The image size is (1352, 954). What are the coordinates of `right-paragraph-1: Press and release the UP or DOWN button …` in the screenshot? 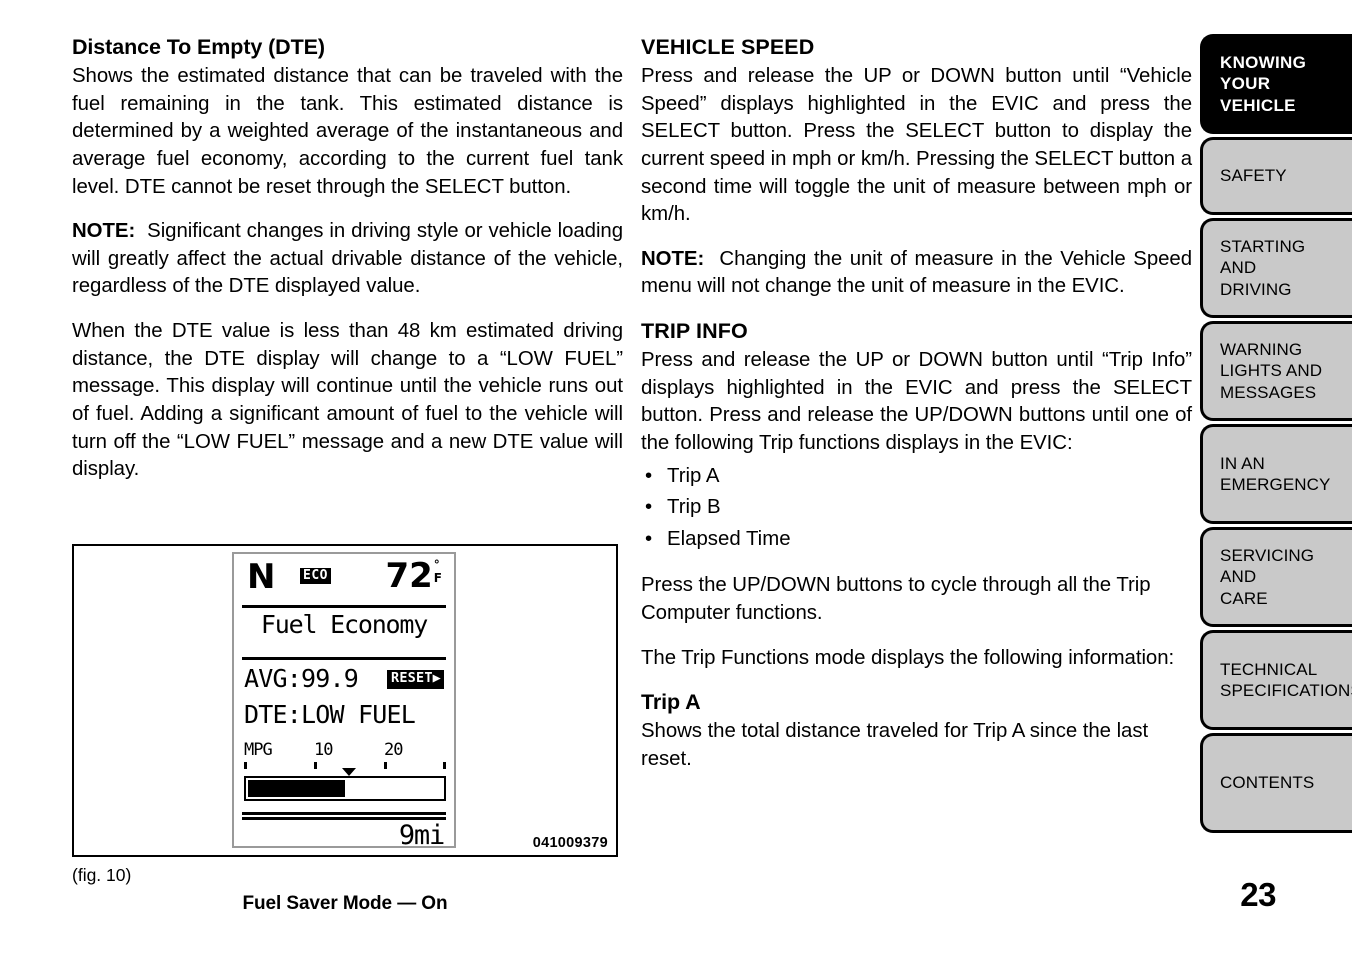 It's located at (916, 145).